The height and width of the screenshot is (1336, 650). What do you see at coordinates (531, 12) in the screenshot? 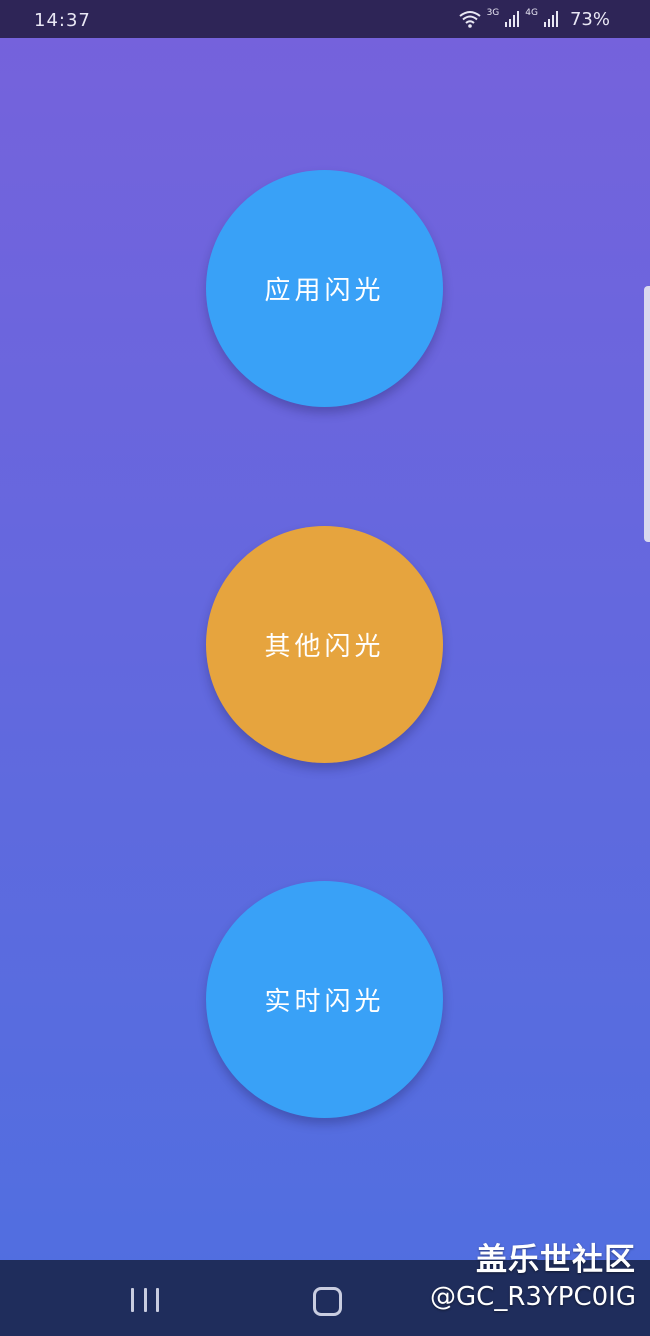
I see `network-4g-label: 4G` at bounding box center [531, 12].